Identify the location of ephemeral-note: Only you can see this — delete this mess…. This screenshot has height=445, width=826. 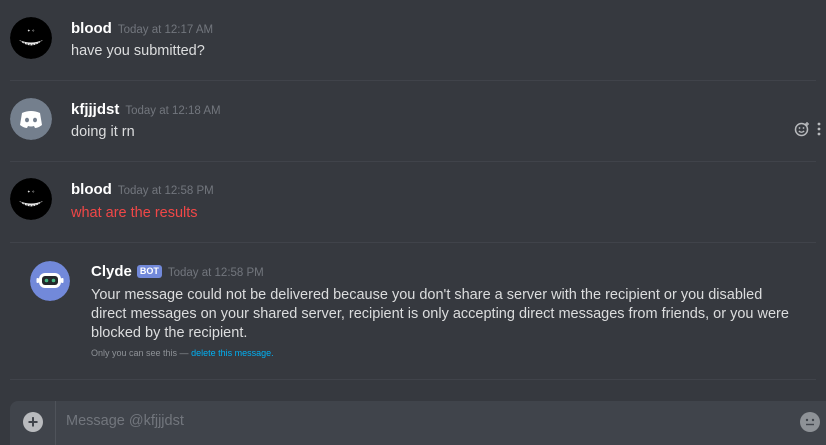
(182, 353).